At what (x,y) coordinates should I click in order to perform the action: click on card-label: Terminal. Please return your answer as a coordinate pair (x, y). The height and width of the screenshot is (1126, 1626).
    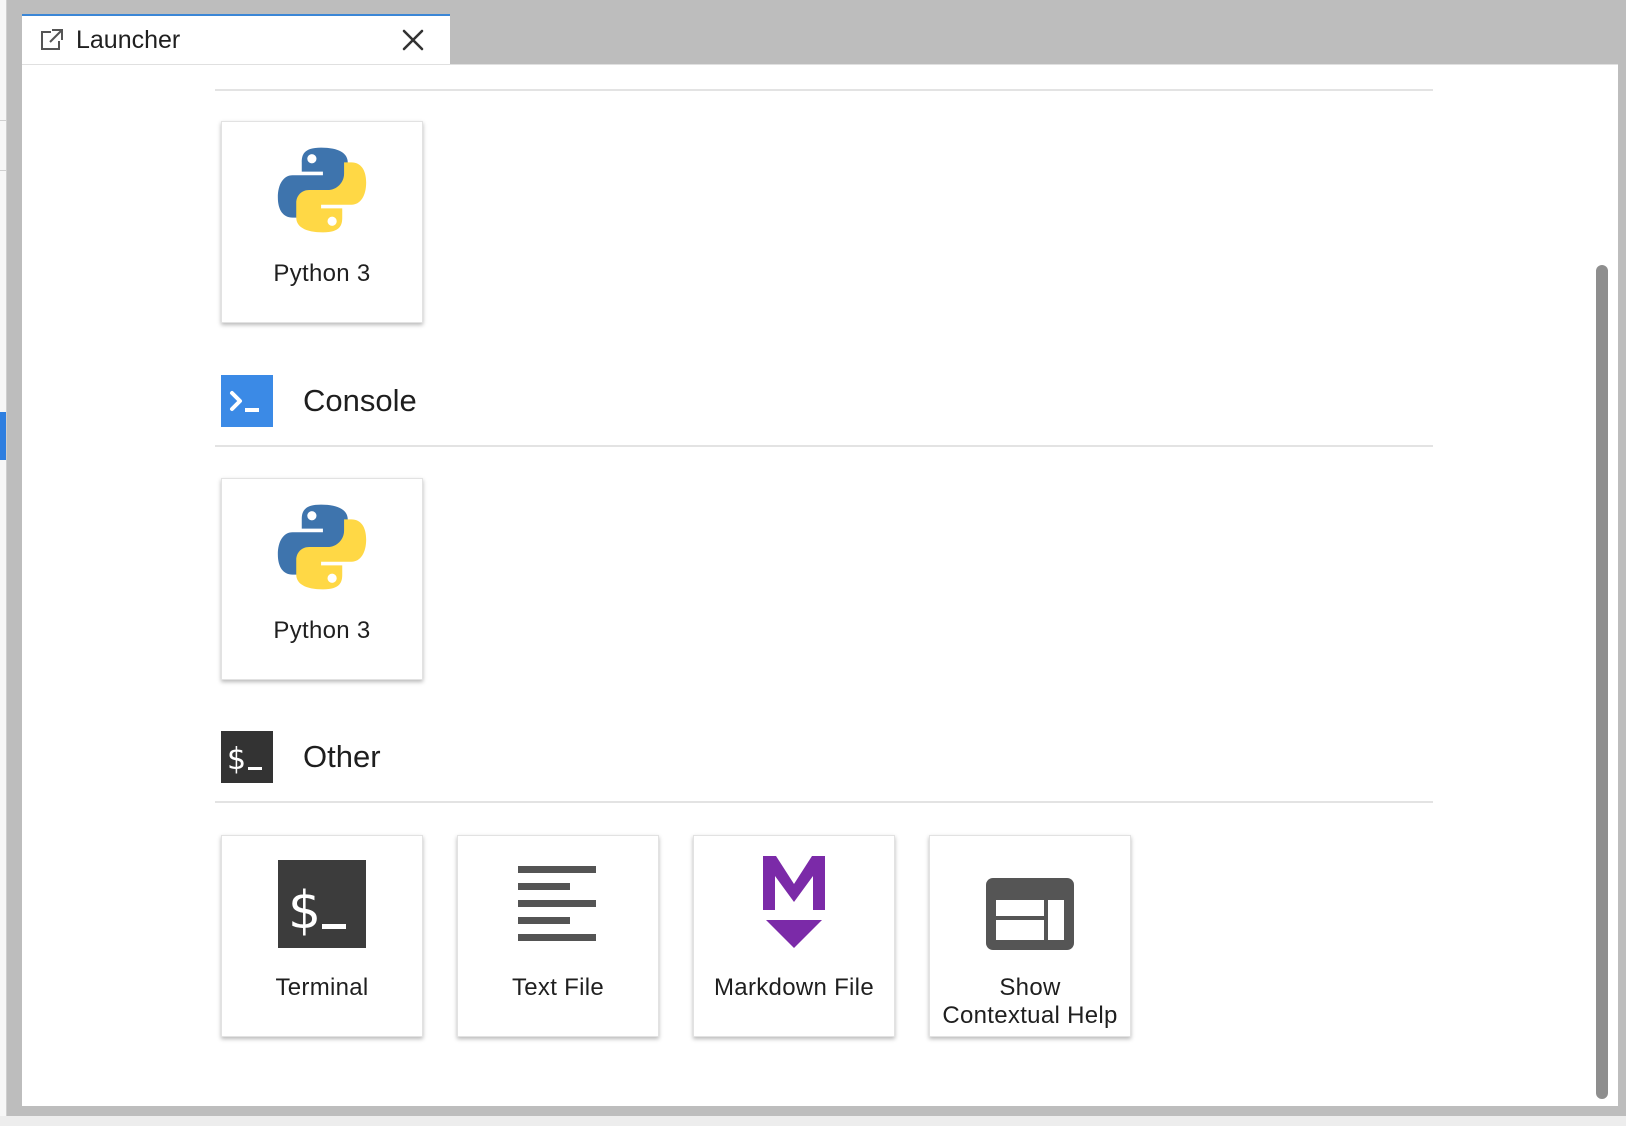
    Looking at the image, I should click on (322, 987).